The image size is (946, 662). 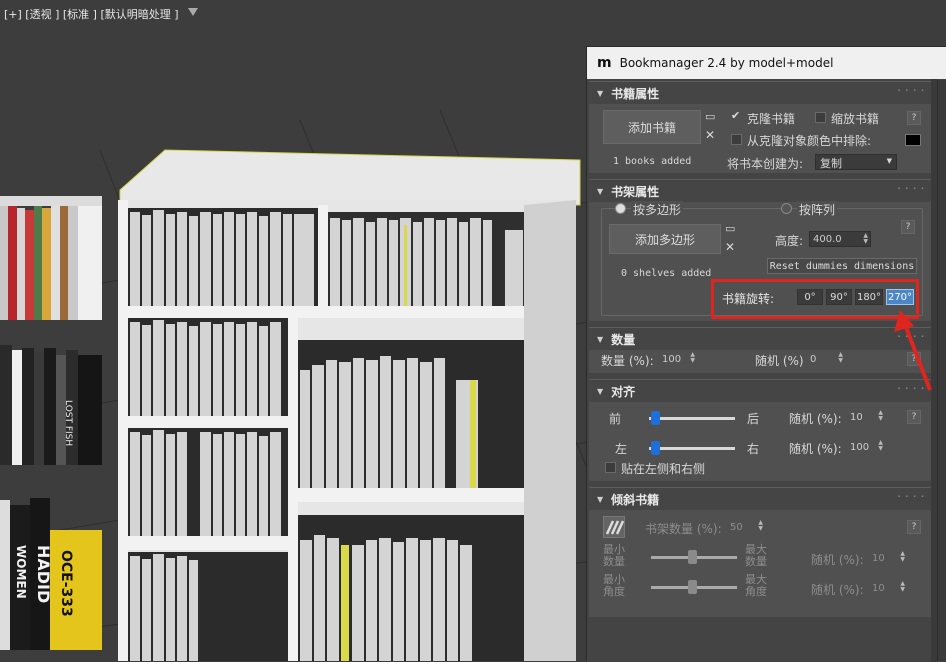 I want to click on stick-sides-label: 贴在左侧和右侧, so click(x=663, y=469).